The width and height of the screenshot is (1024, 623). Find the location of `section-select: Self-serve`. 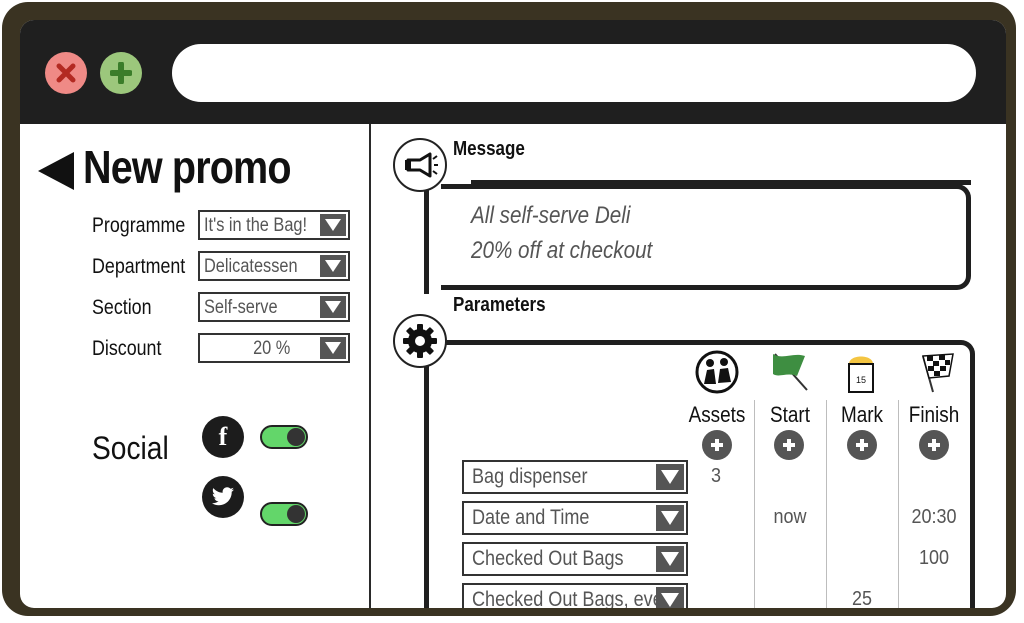

section-select: Self-serve is located at coordinates (274, 307).